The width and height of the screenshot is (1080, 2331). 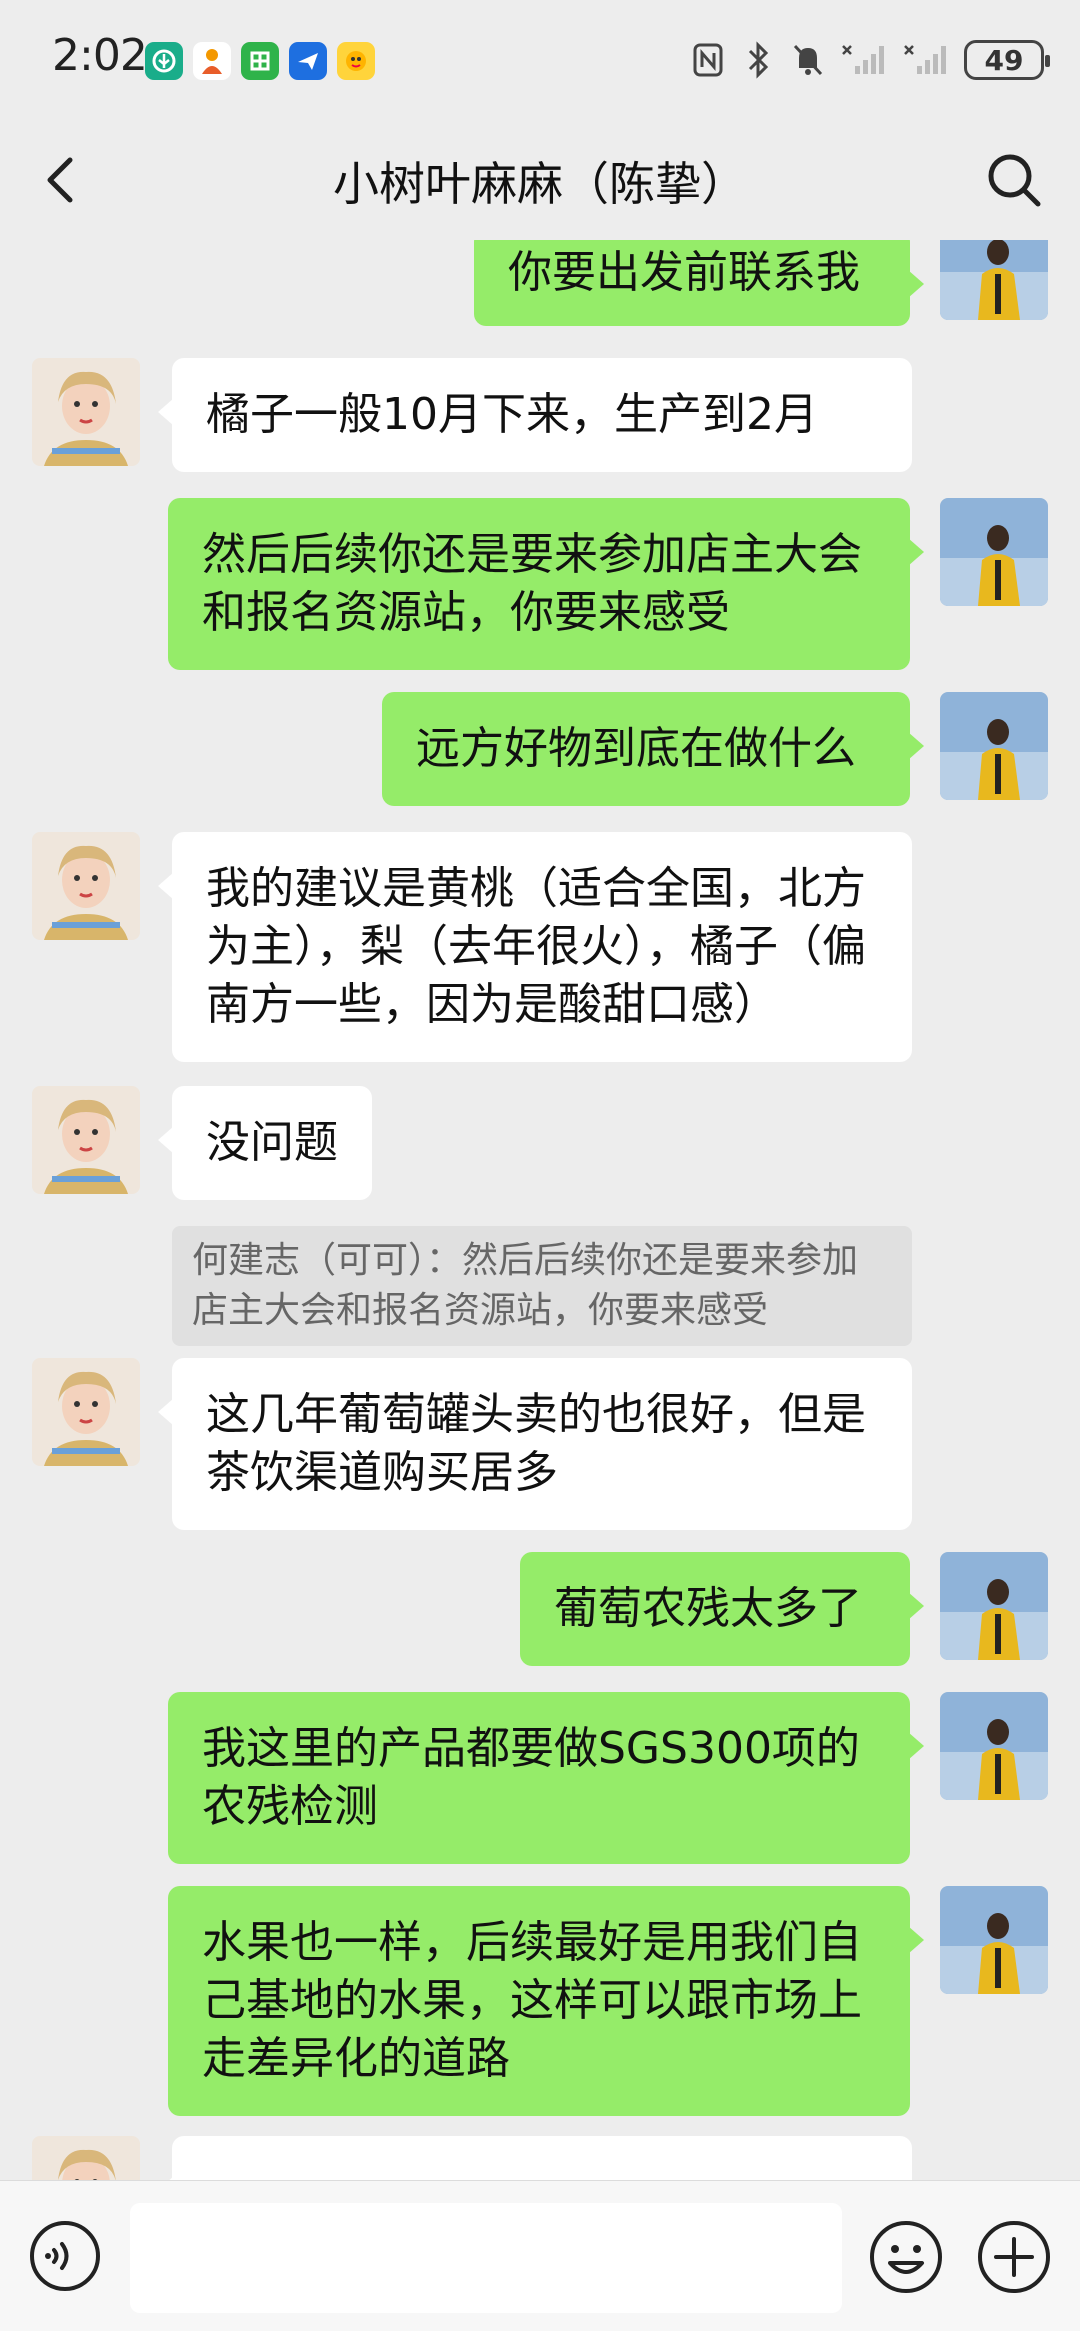 What do you see at coordinates (542, 1286) in the screenshot?
I see `quoted-reply: 何建志（可可）：然后后续你还是要来参加店主大会和报名资源站，你要来感受` at bounding box center [542, 1286].